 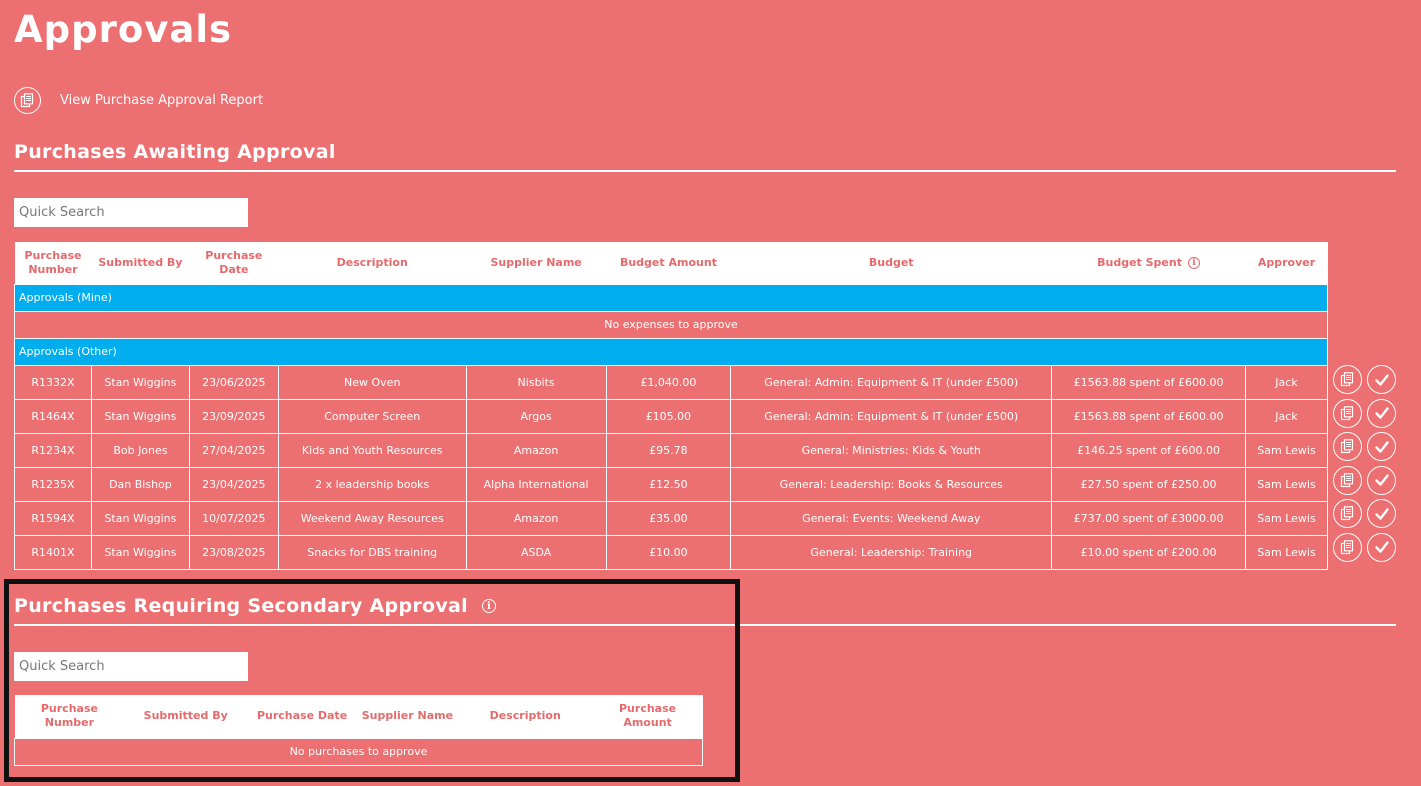 I want to click on cell-approver: Jack, so click(x=1286, y=382).